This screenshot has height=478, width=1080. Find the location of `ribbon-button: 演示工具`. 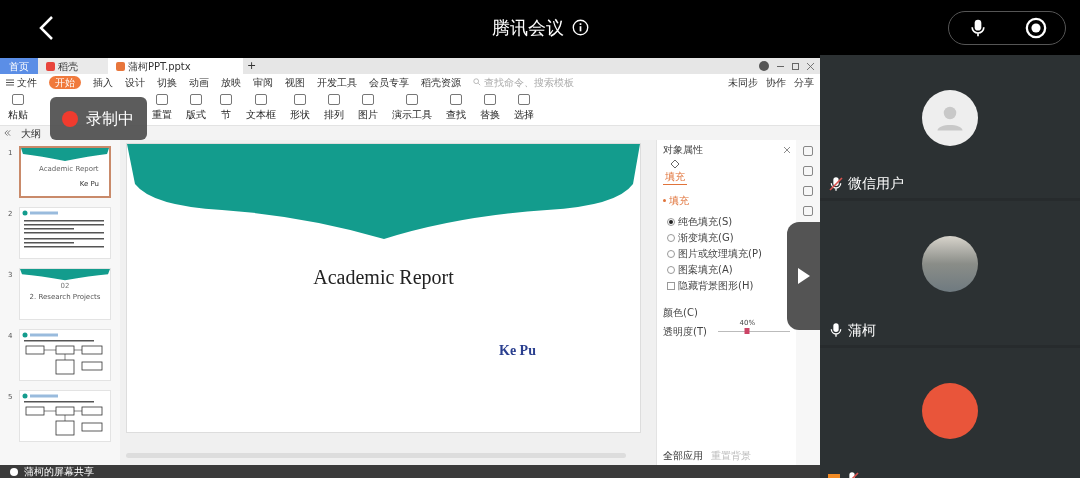

ribbon-button: 演示工具 is located at coordinates (412, 108).